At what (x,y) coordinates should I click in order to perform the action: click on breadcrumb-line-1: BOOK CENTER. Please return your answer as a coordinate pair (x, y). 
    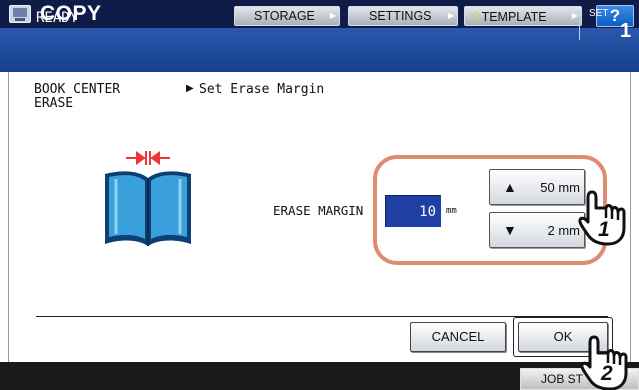
    Looking at the image, I should click on (77, 89).